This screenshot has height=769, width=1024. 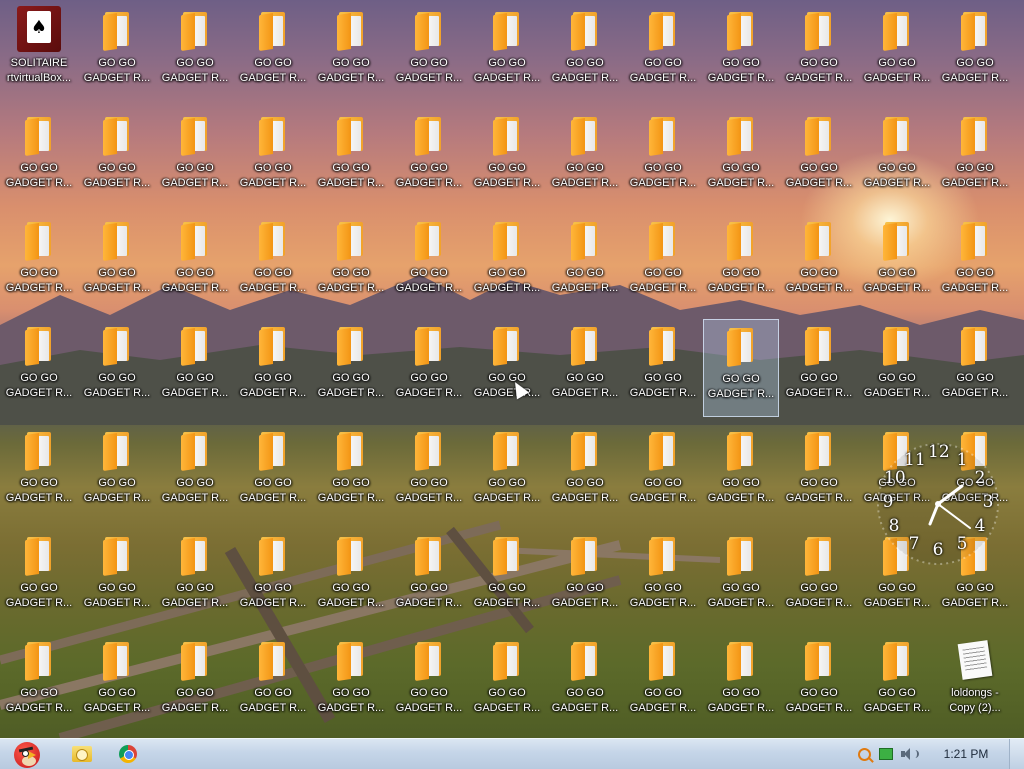 I want to click on taskbar-chrome-button, so click(x=128, y=754).